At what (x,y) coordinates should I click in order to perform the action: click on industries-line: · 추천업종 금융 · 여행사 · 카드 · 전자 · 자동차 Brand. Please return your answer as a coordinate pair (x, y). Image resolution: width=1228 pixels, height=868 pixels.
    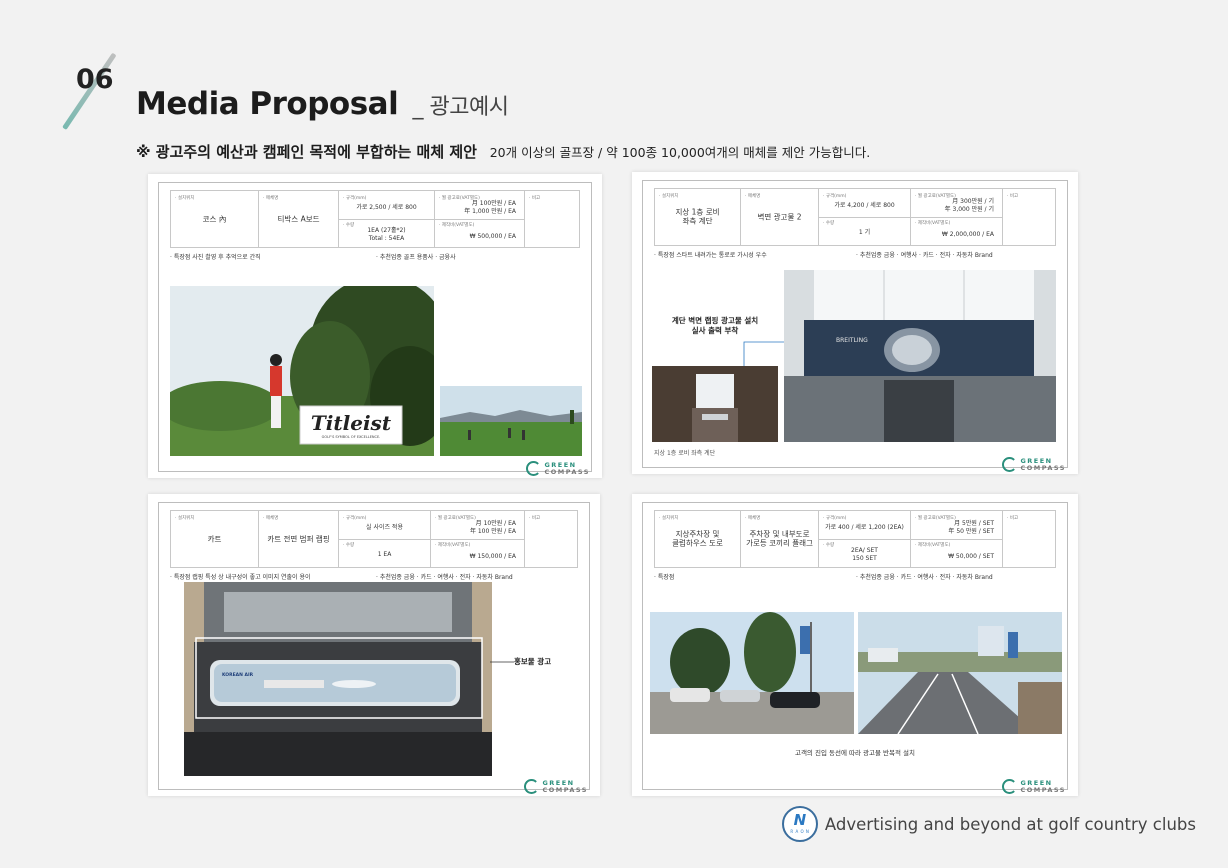
    Looking at the image, I should click on (924, 255).